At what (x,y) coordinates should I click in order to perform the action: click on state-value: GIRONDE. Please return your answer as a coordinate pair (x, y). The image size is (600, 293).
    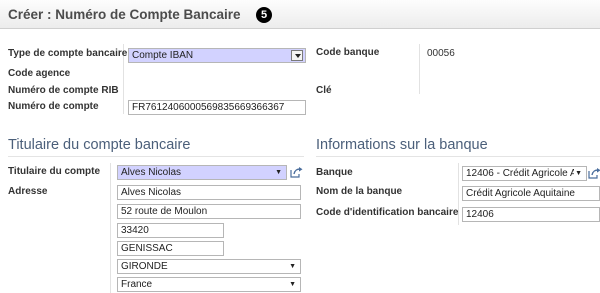
    Looking at the image, I should click on (144, 266).